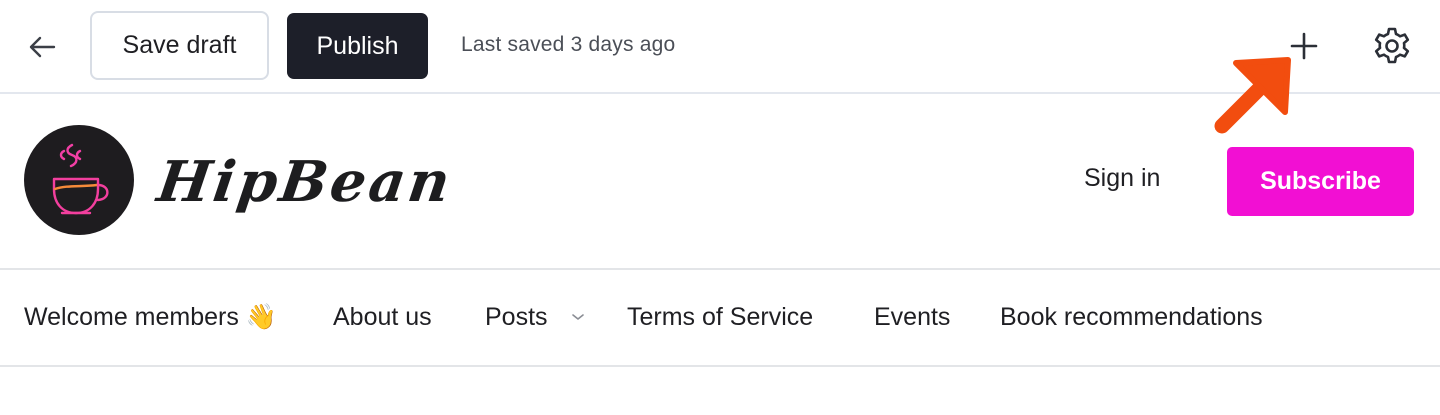  What do you see at coordinates (150, 317) in the screenshot?
I see `nav-item-welcome-members: Welcome members 👋` at bounding box center [150, 317].